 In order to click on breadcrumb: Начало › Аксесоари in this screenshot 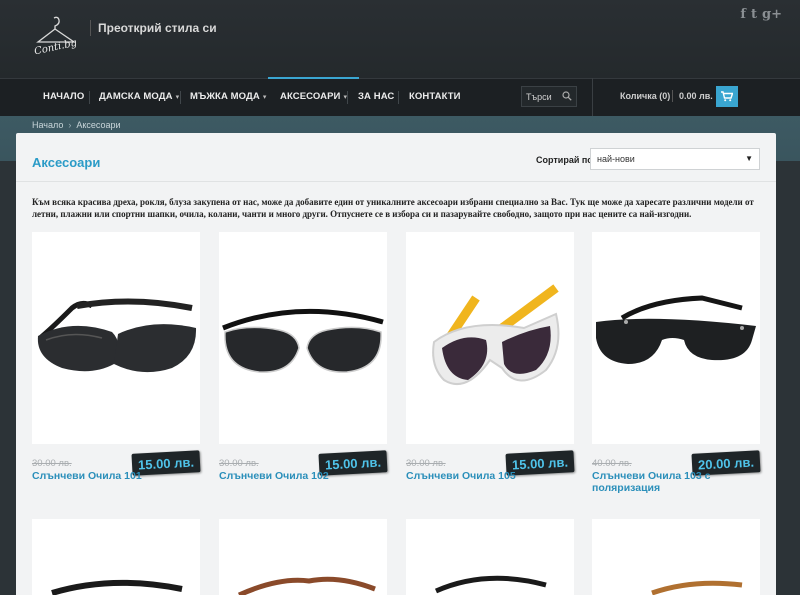, I will do `click(76, 125)`.